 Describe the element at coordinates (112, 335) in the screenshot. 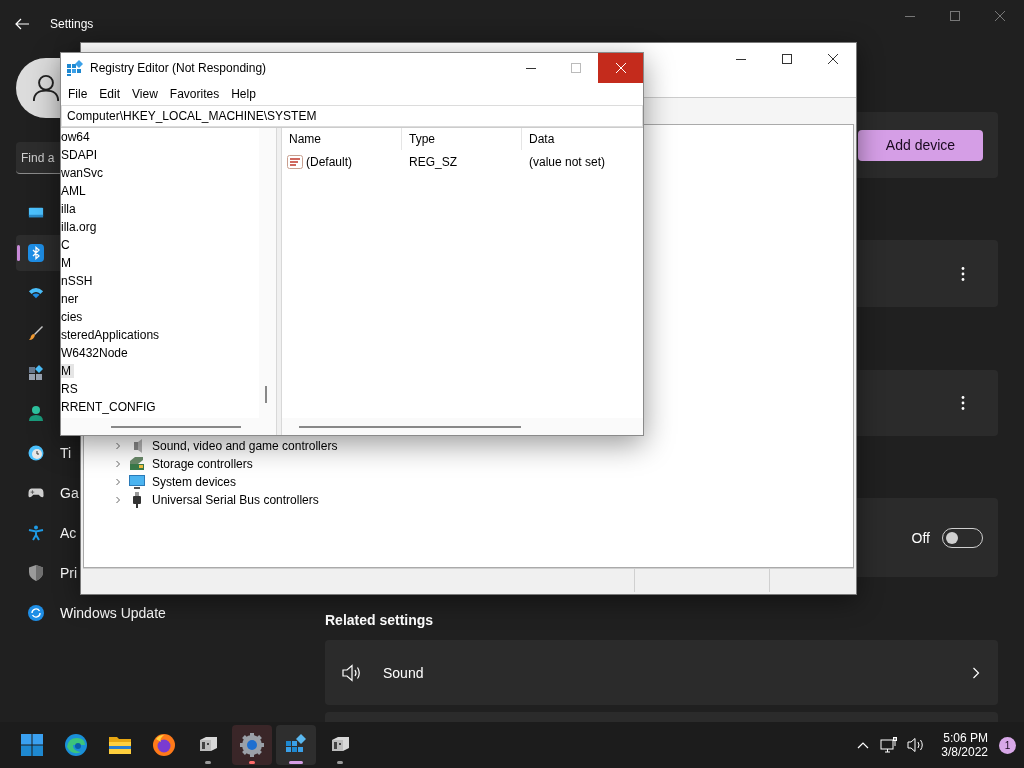

I see `tree-item: steredApplications` at that location.